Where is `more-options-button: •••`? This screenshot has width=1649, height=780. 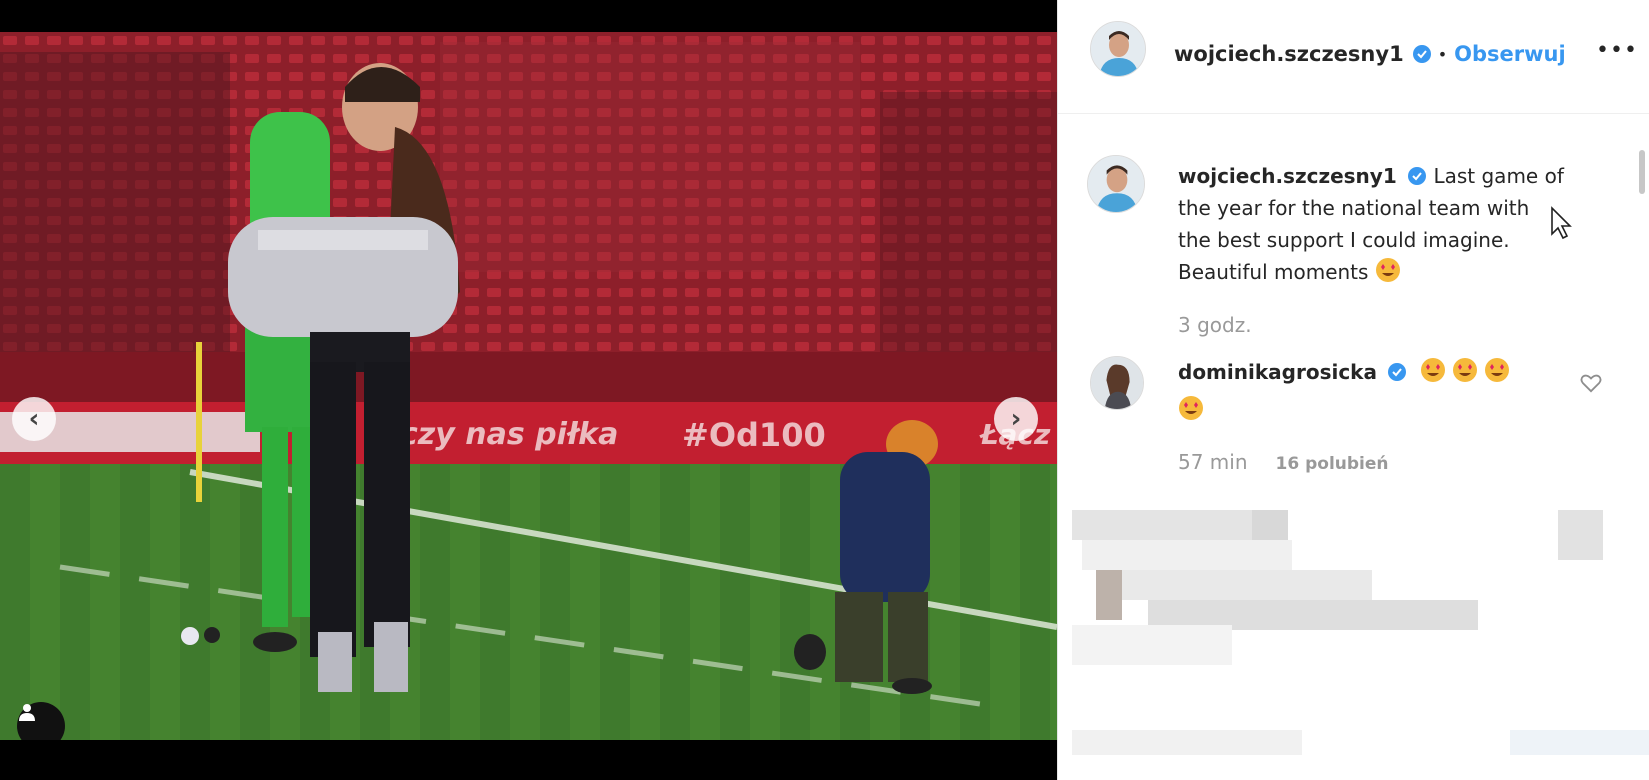
more-options-button: ••• is located at coordinates (1617, 50).